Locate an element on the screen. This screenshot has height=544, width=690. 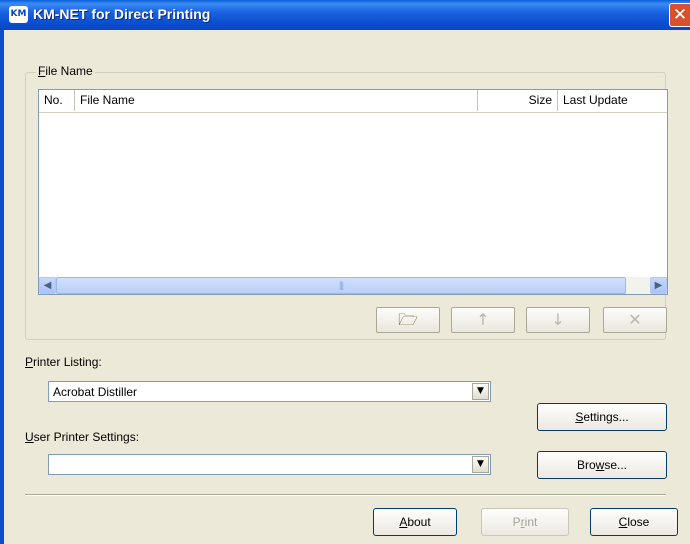
move-down-button: ↓ is located at coordinates (558, 320).